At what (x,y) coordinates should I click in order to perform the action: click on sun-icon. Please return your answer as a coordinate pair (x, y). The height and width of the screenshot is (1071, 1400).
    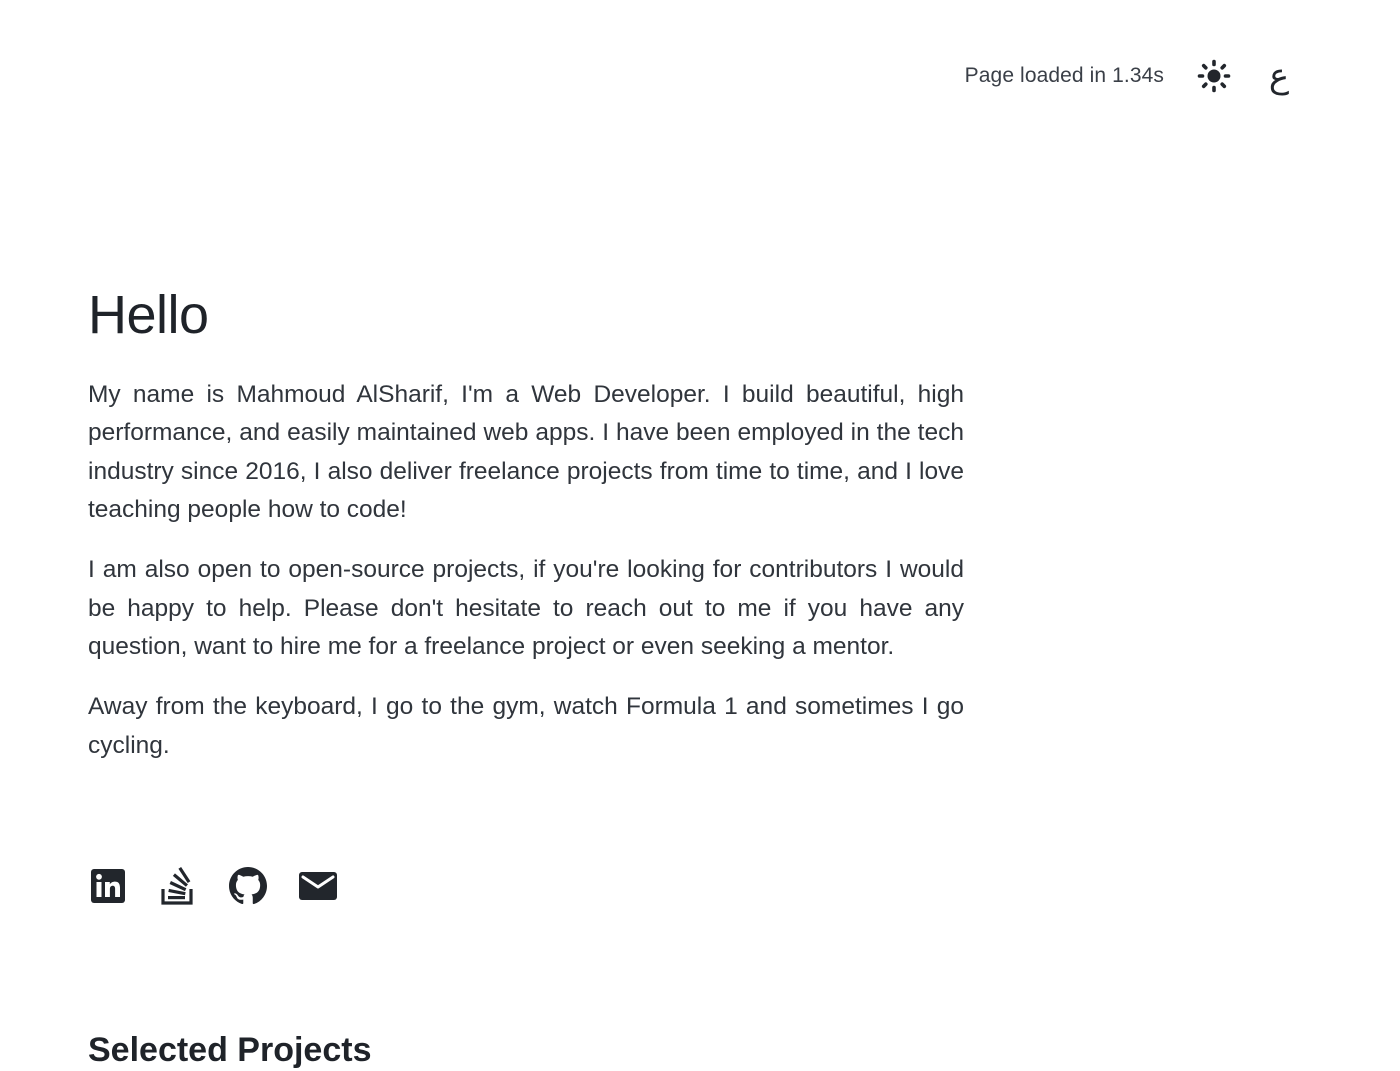
    Looking at the image, I should click on (1214, 76).